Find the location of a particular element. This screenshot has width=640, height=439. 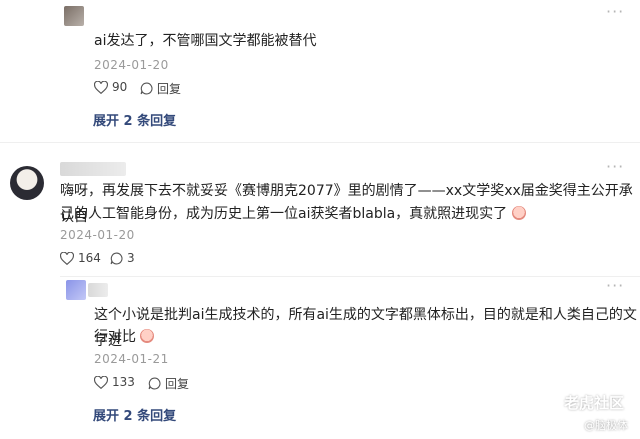

watermark: 老虎社区 is located at coordinates (582, 402).